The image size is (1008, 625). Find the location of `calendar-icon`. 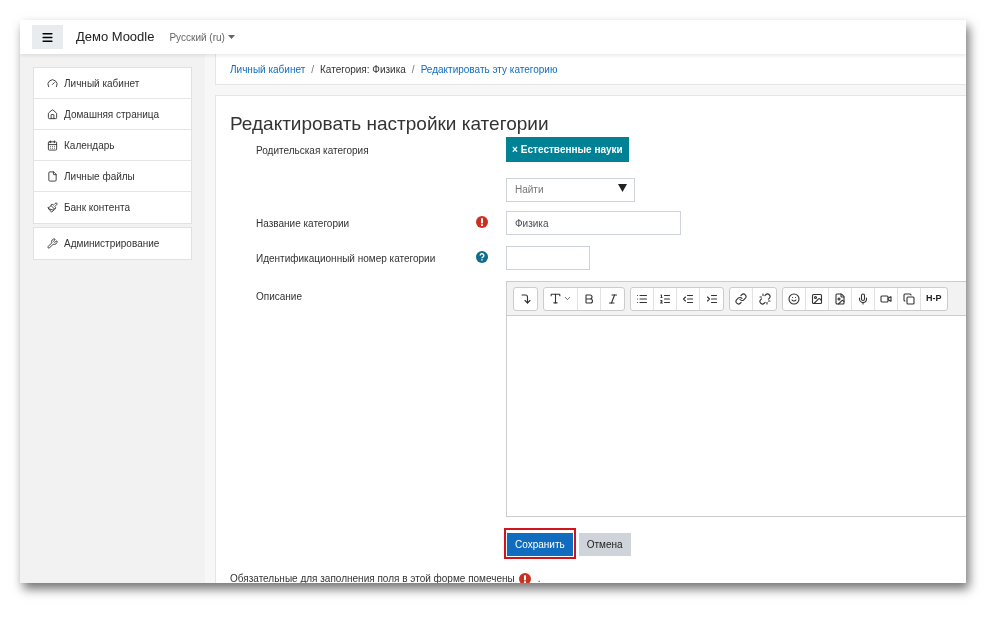

calendar-icon is located at coordinates (52, 145).